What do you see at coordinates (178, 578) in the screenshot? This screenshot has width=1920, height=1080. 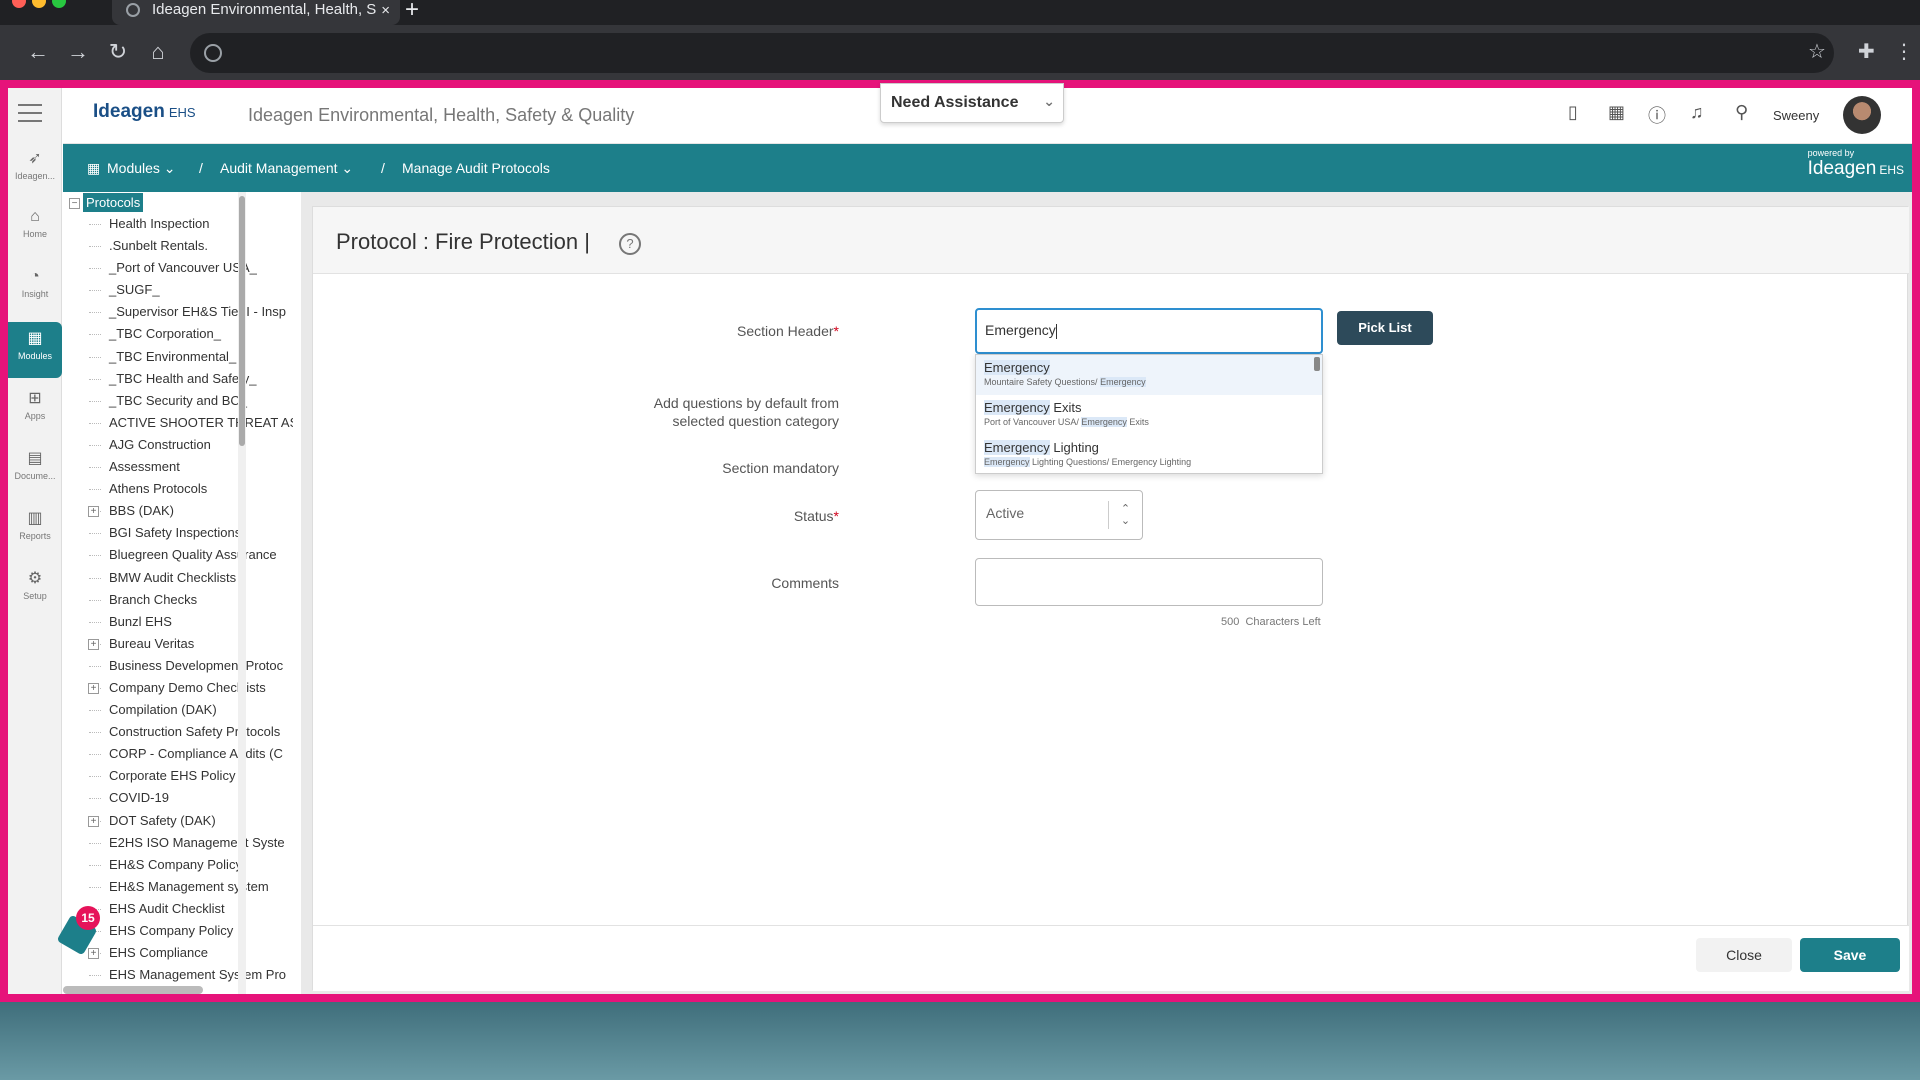 I see `tree-item: BMW Audit Checklists` at bounding box center [178, 578].